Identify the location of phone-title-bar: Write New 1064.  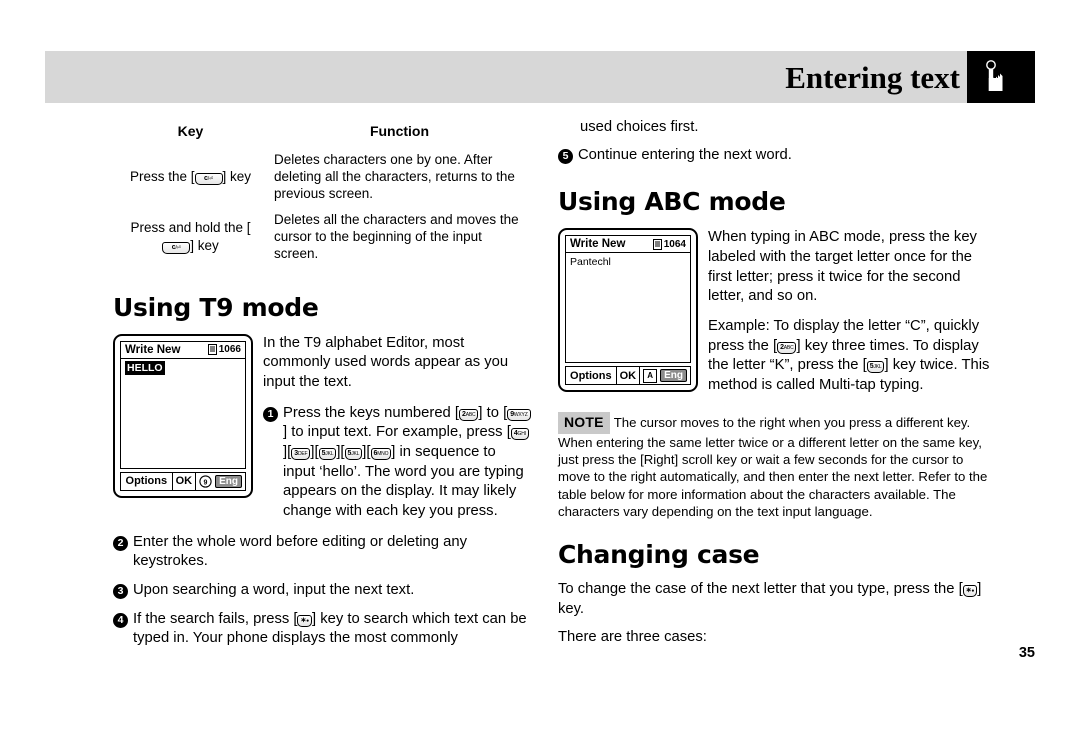
(628, 244).